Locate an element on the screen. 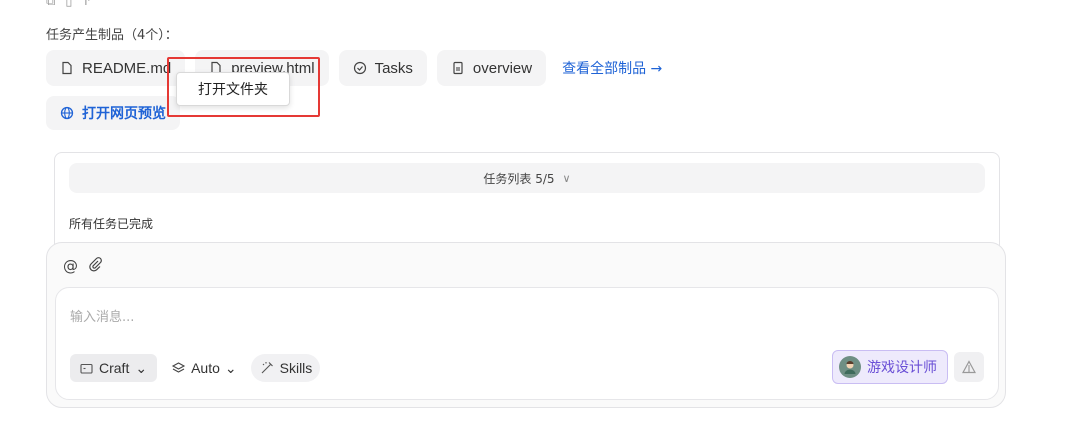 The image size is (1080, 425). artifact-chip-tasks: Tasks is located at coordinates (382, 68).